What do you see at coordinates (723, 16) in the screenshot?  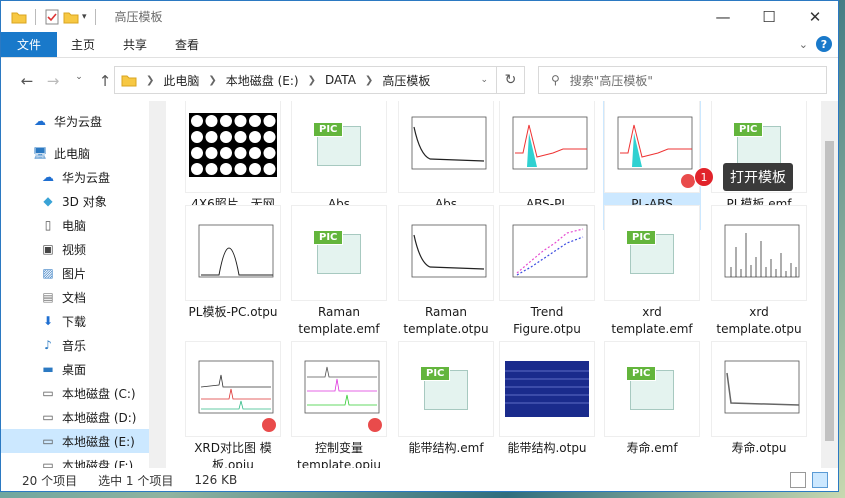 I see `minimize-button: —` at bounding box center [723, 16].